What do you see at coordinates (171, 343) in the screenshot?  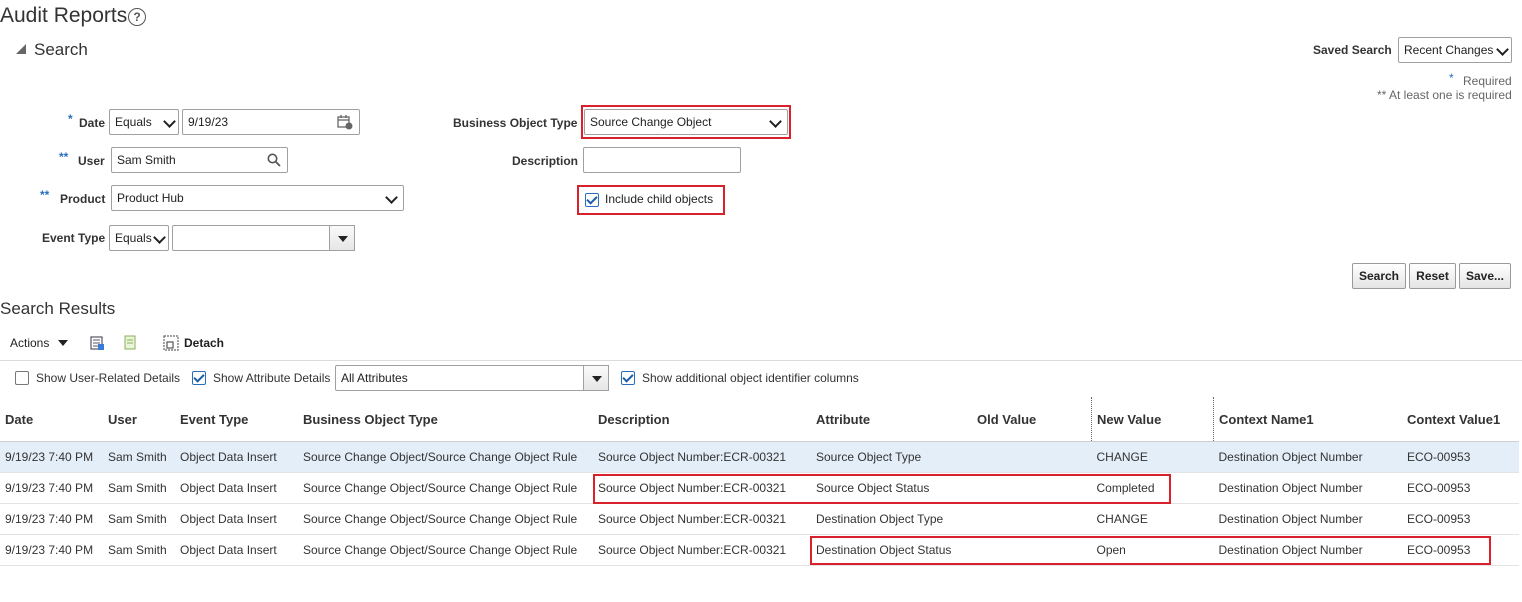 I see `detach-icon` at bounding box center [171, 343].